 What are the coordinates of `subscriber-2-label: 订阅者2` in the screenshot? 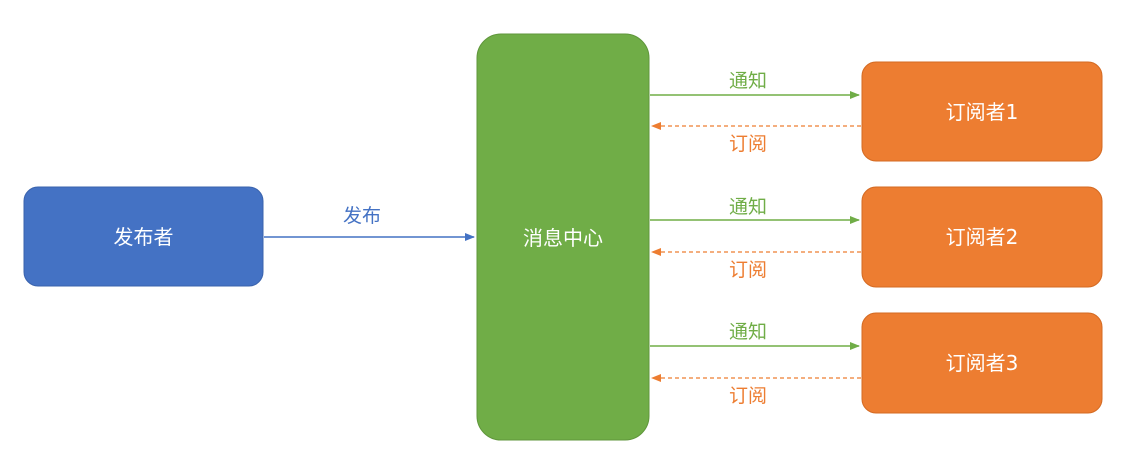 It's located at (982, 237).